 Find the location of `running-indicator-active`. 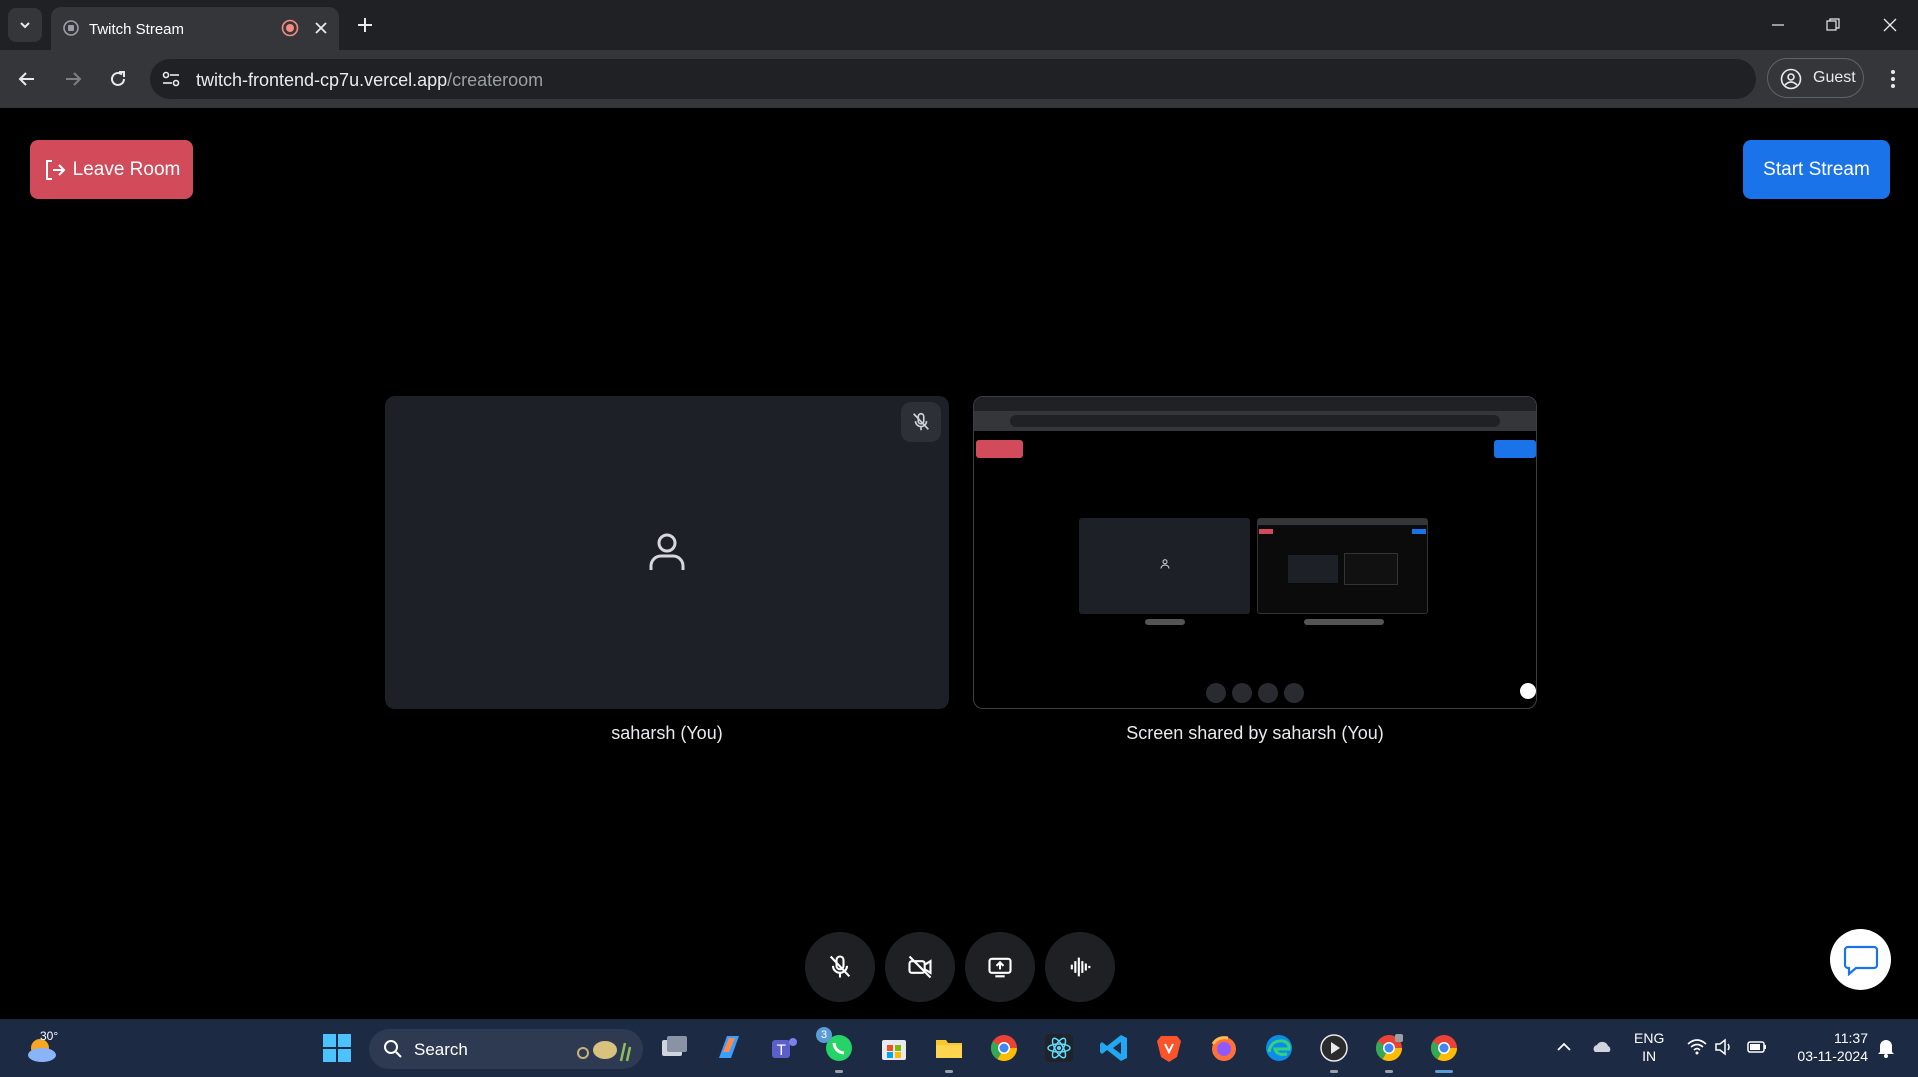

running-indicator-active is located at coordinates (1444, 1071).